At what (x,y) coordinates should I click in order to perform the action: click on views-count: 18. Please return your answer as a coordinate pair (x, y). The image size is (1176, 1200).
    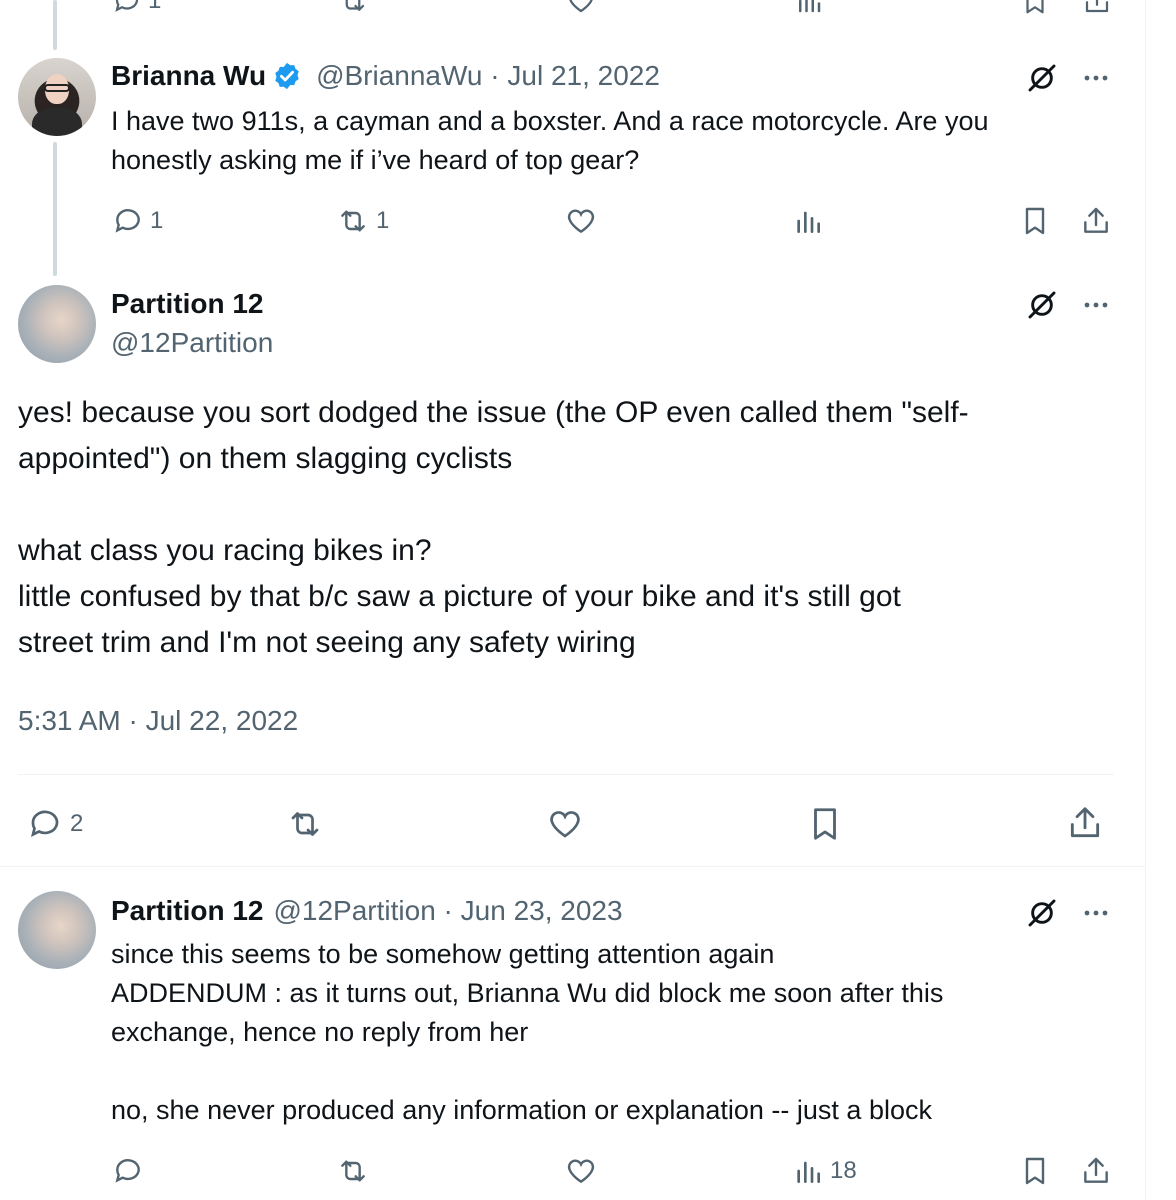
    Looking at the image, I should click on (843, 1170).